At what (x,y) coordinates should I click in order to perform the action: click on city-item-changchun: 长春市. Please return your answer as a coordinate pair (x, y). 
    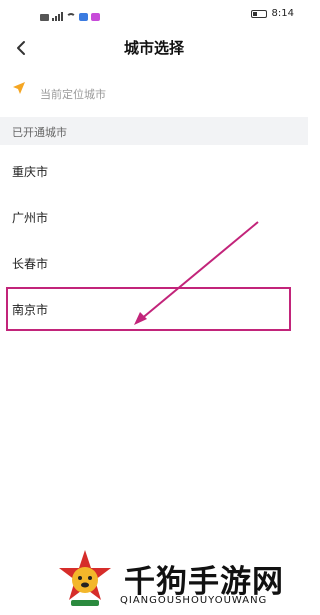
    Looking at the image, I should click on (154, 263).